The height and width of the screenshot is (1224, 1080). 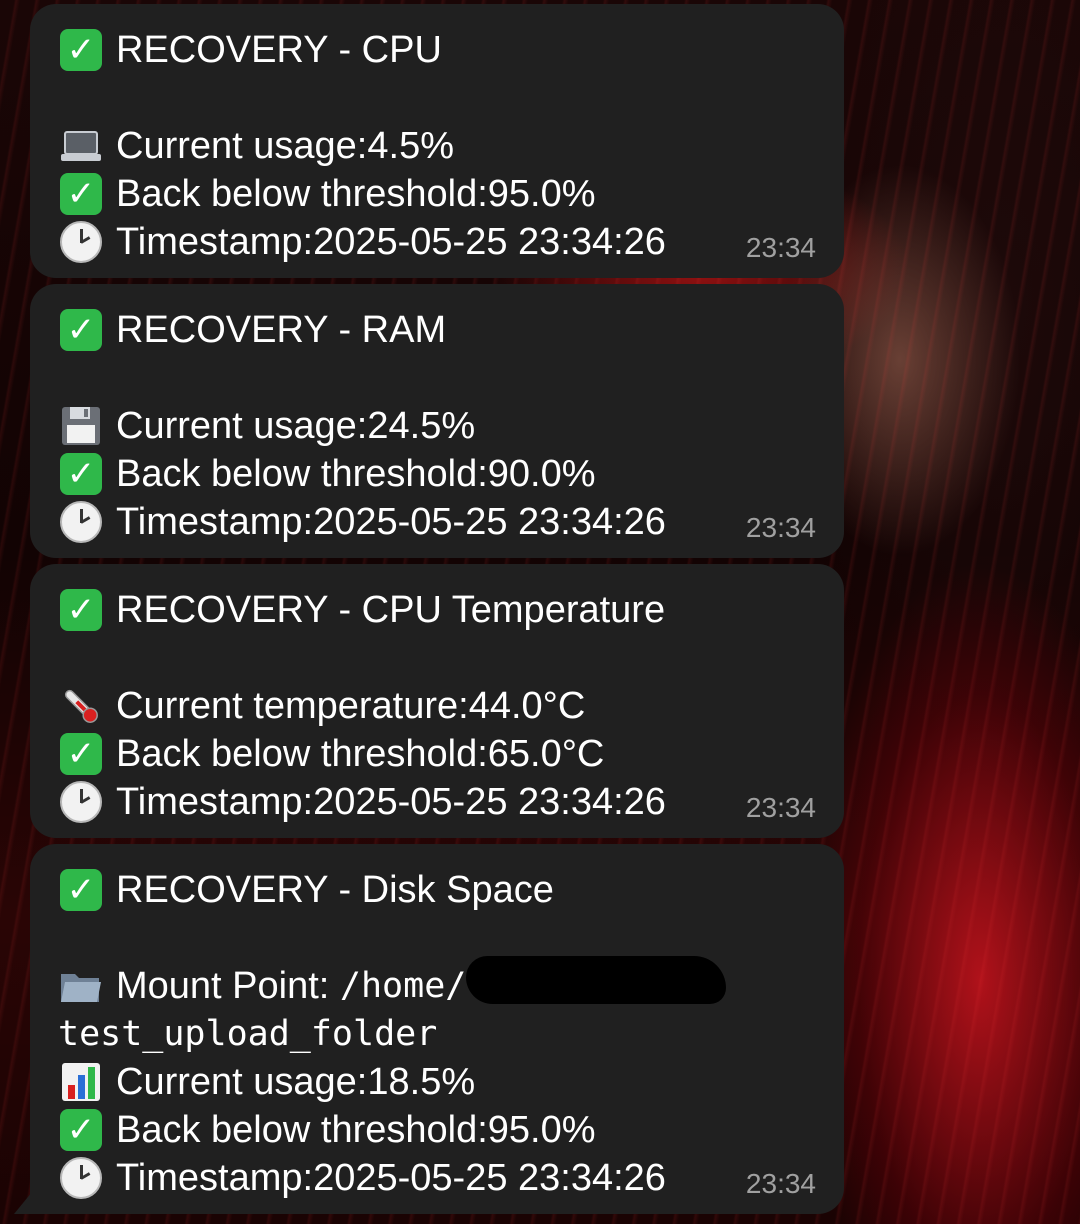 I want to click on laptop-icon, so click(x=81, y=146).